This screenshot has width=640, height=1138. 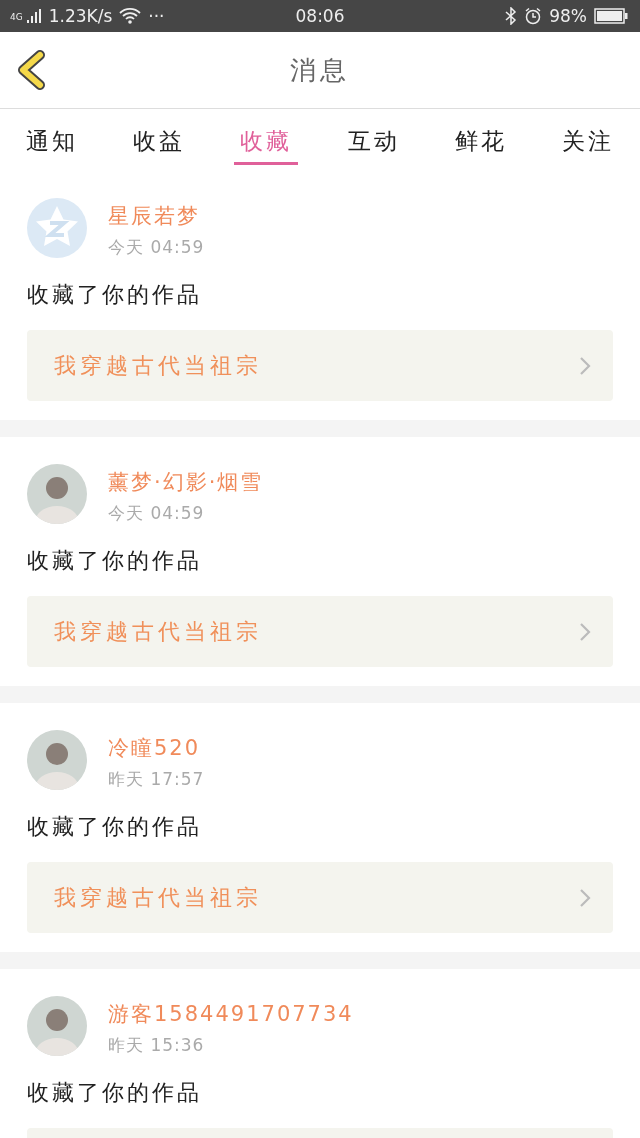 What do you see at coordinates (320, 70) in the screenshot?
I see `page-title: 消息` at bounding box center [320, 70].